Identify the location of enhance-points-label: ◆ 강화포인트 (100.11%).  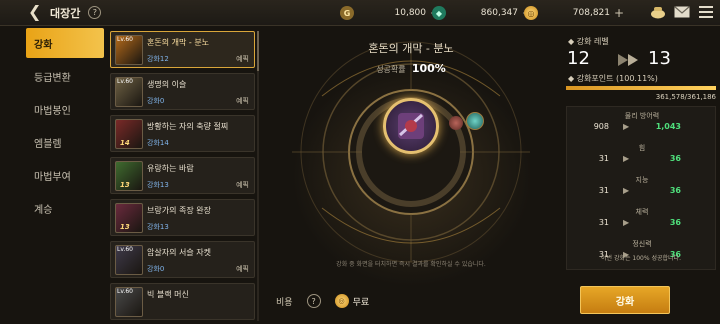
(613, 78).